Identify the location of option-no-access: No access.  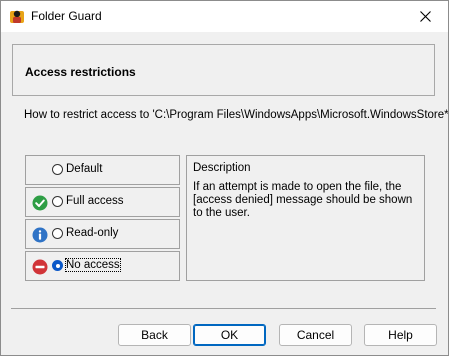
(102, 266).